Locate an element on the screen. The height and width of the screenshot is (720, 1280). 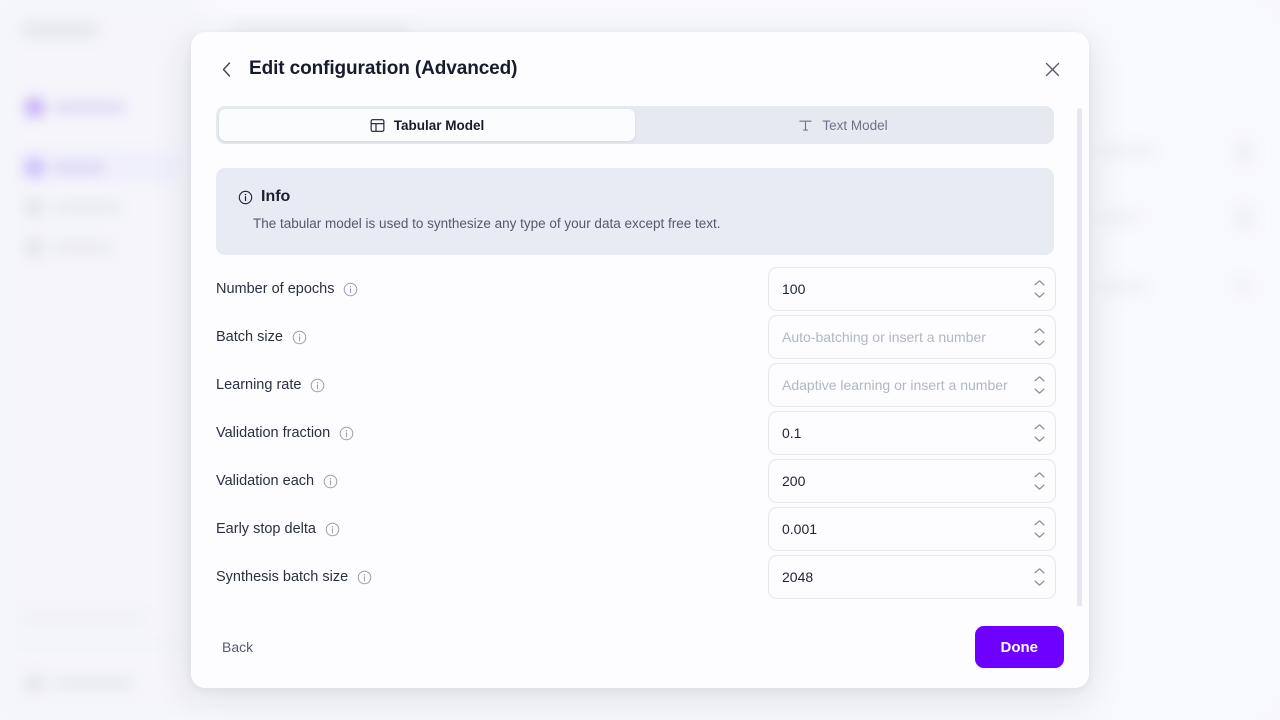
info-banner-heading-row: Info is located at coordinates (635, 197).